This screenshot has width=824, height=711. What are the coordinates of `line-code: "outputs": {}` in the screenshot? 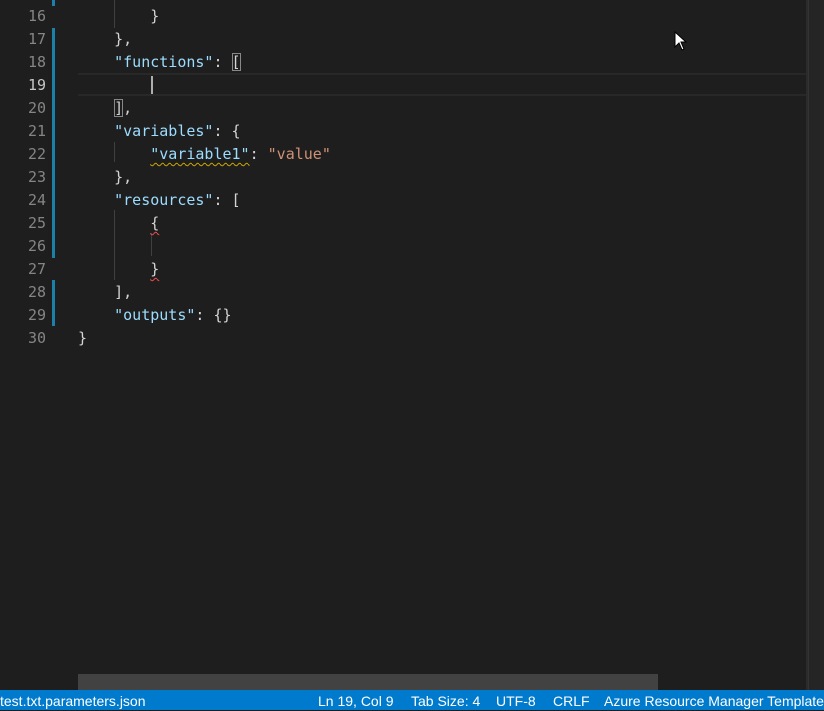 It's located at (155, 315).